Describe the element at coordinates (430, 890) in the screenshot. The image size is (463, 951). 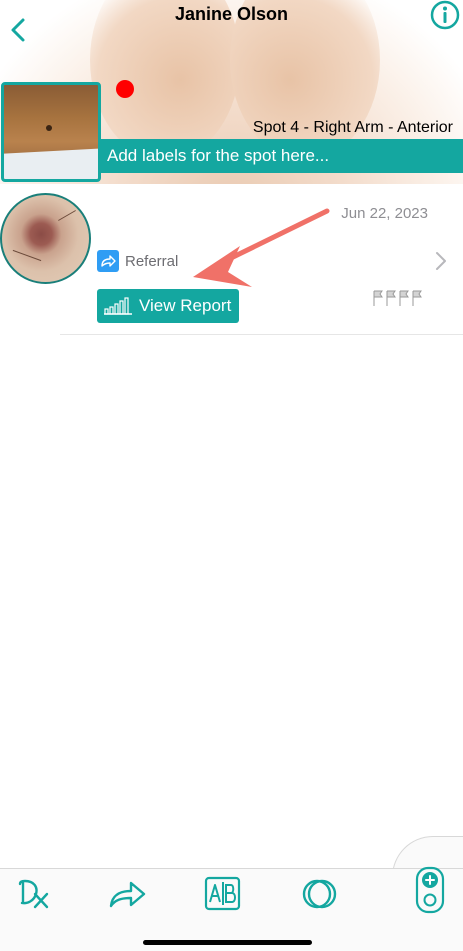
I see `add-dermatoscope-icon` at that location.